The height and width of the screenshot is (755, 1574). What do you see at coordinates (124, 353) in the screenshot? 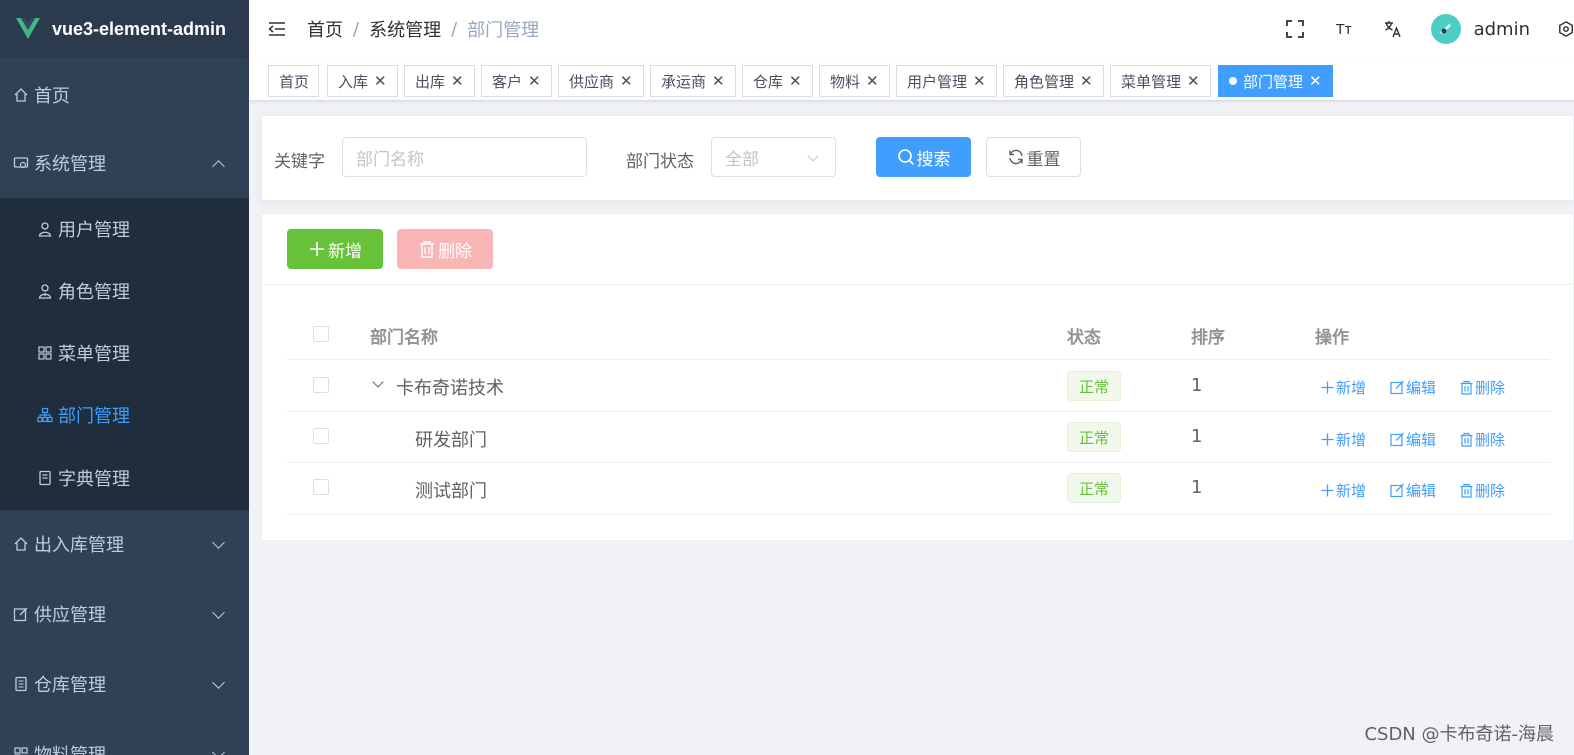
I see `sidebar-item-menus: 菜单管理` at bounding box center [124, 353].